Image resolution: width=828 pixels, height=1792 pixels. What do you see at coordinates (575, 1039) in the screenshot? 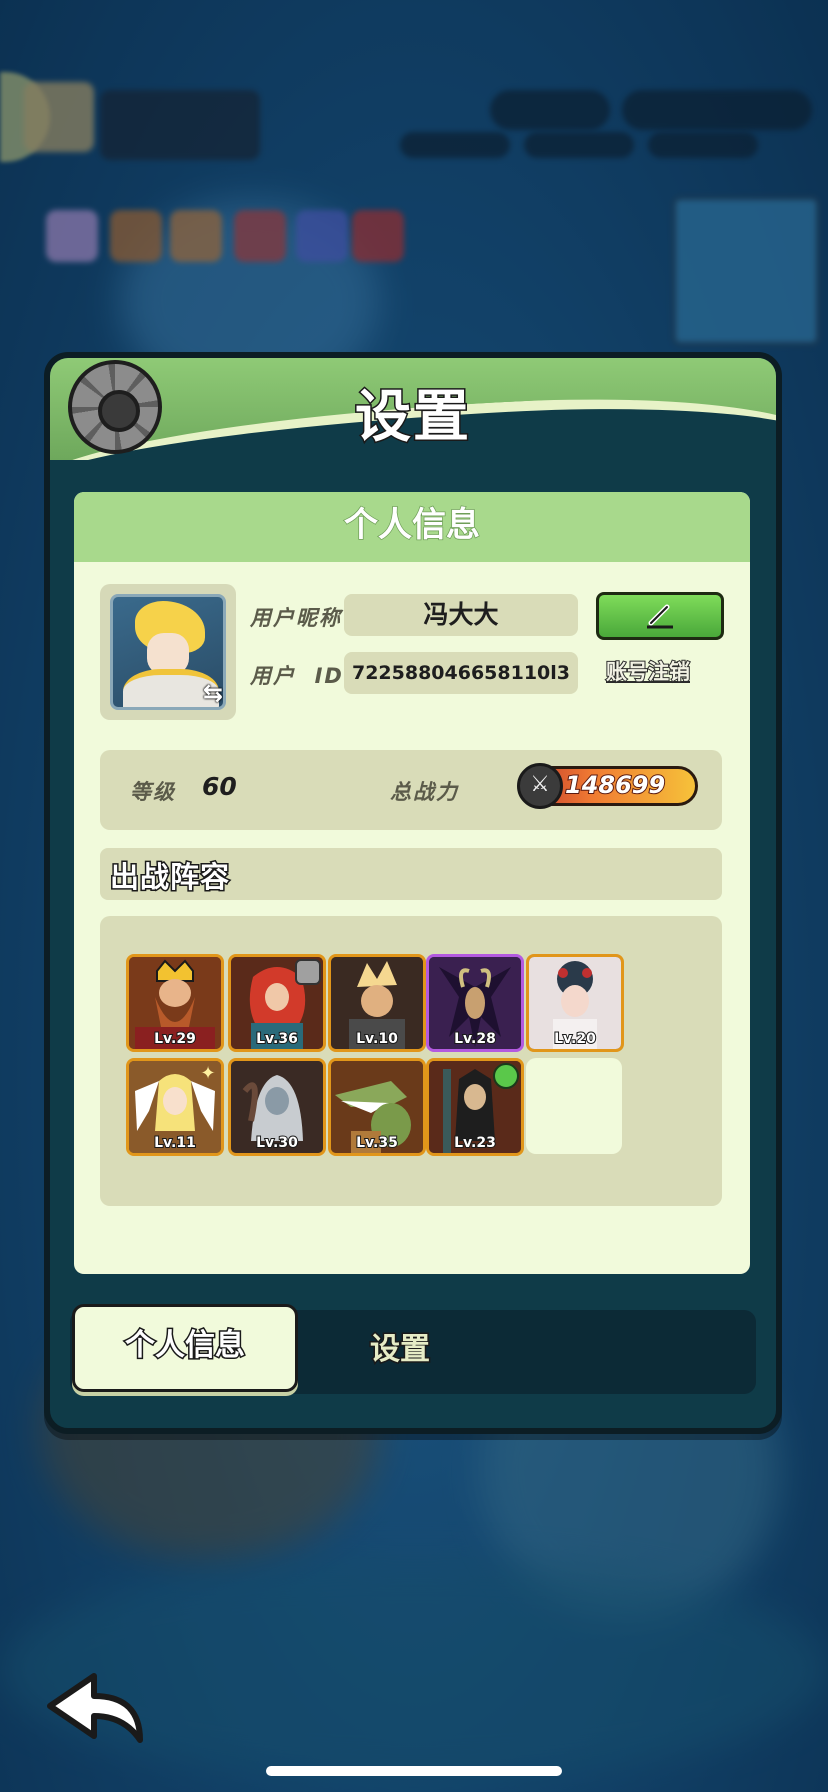
I see `hero-level: Lv.20` at bounding box center [575, 1039].